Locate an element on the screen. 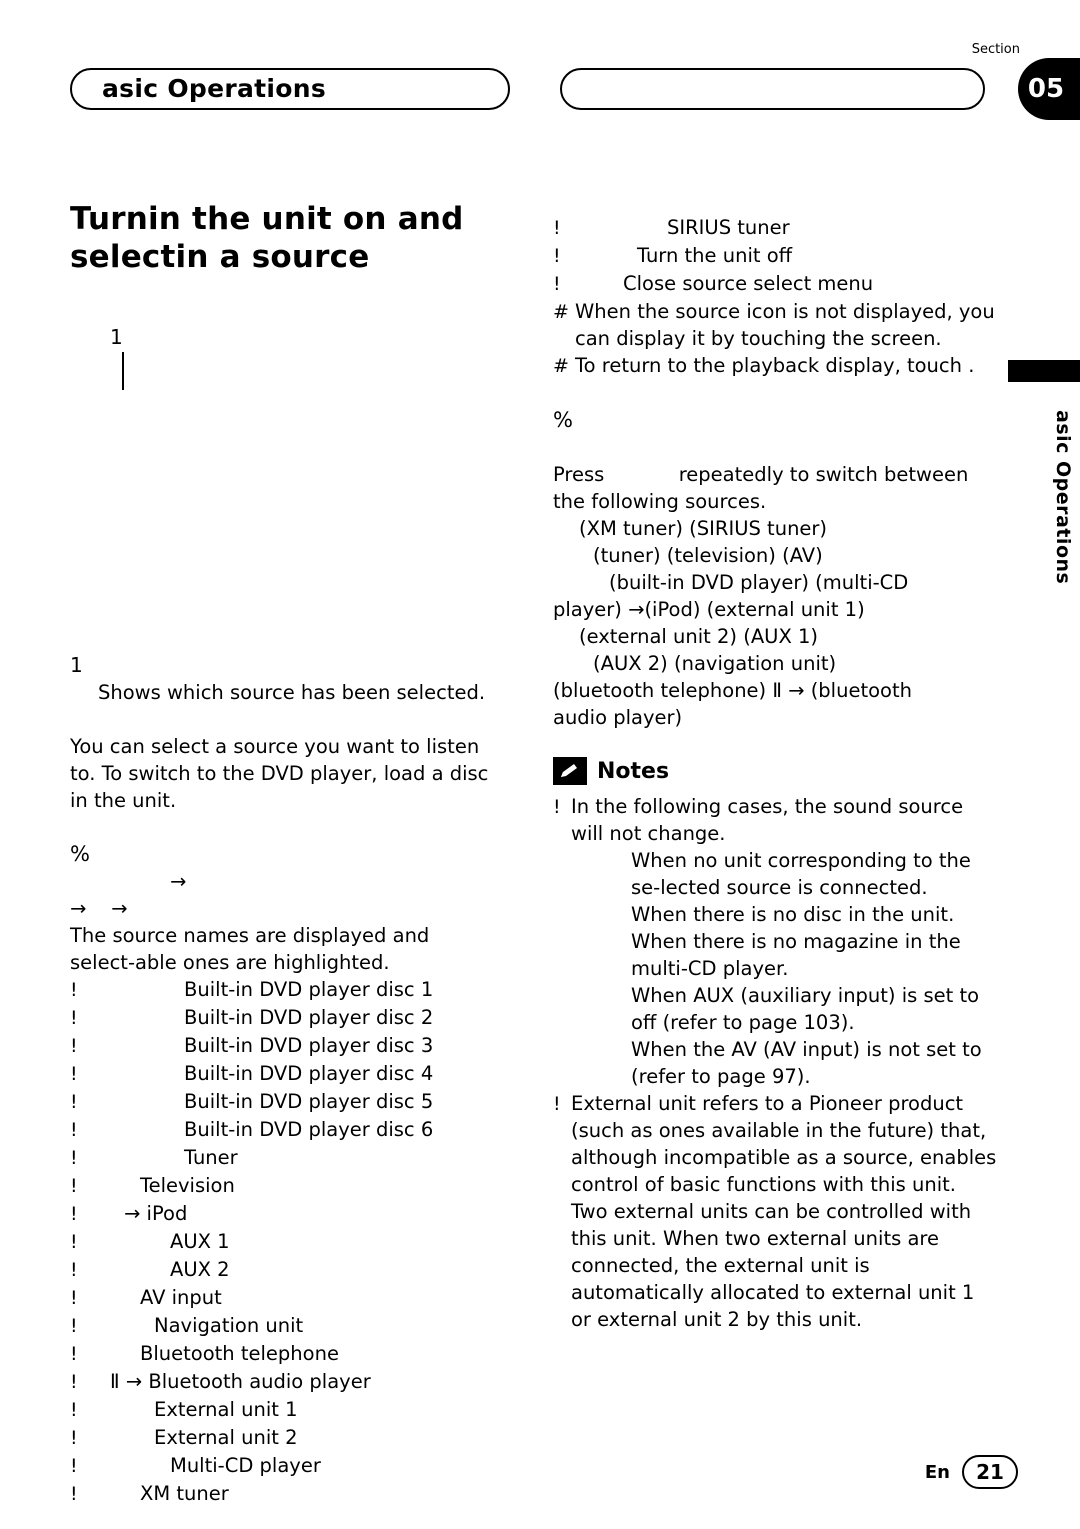 Image resolution: width=1080 pixels, height=1529 pixels. source-list-item: ! XM tuner is located at coordinates (285, 1494).